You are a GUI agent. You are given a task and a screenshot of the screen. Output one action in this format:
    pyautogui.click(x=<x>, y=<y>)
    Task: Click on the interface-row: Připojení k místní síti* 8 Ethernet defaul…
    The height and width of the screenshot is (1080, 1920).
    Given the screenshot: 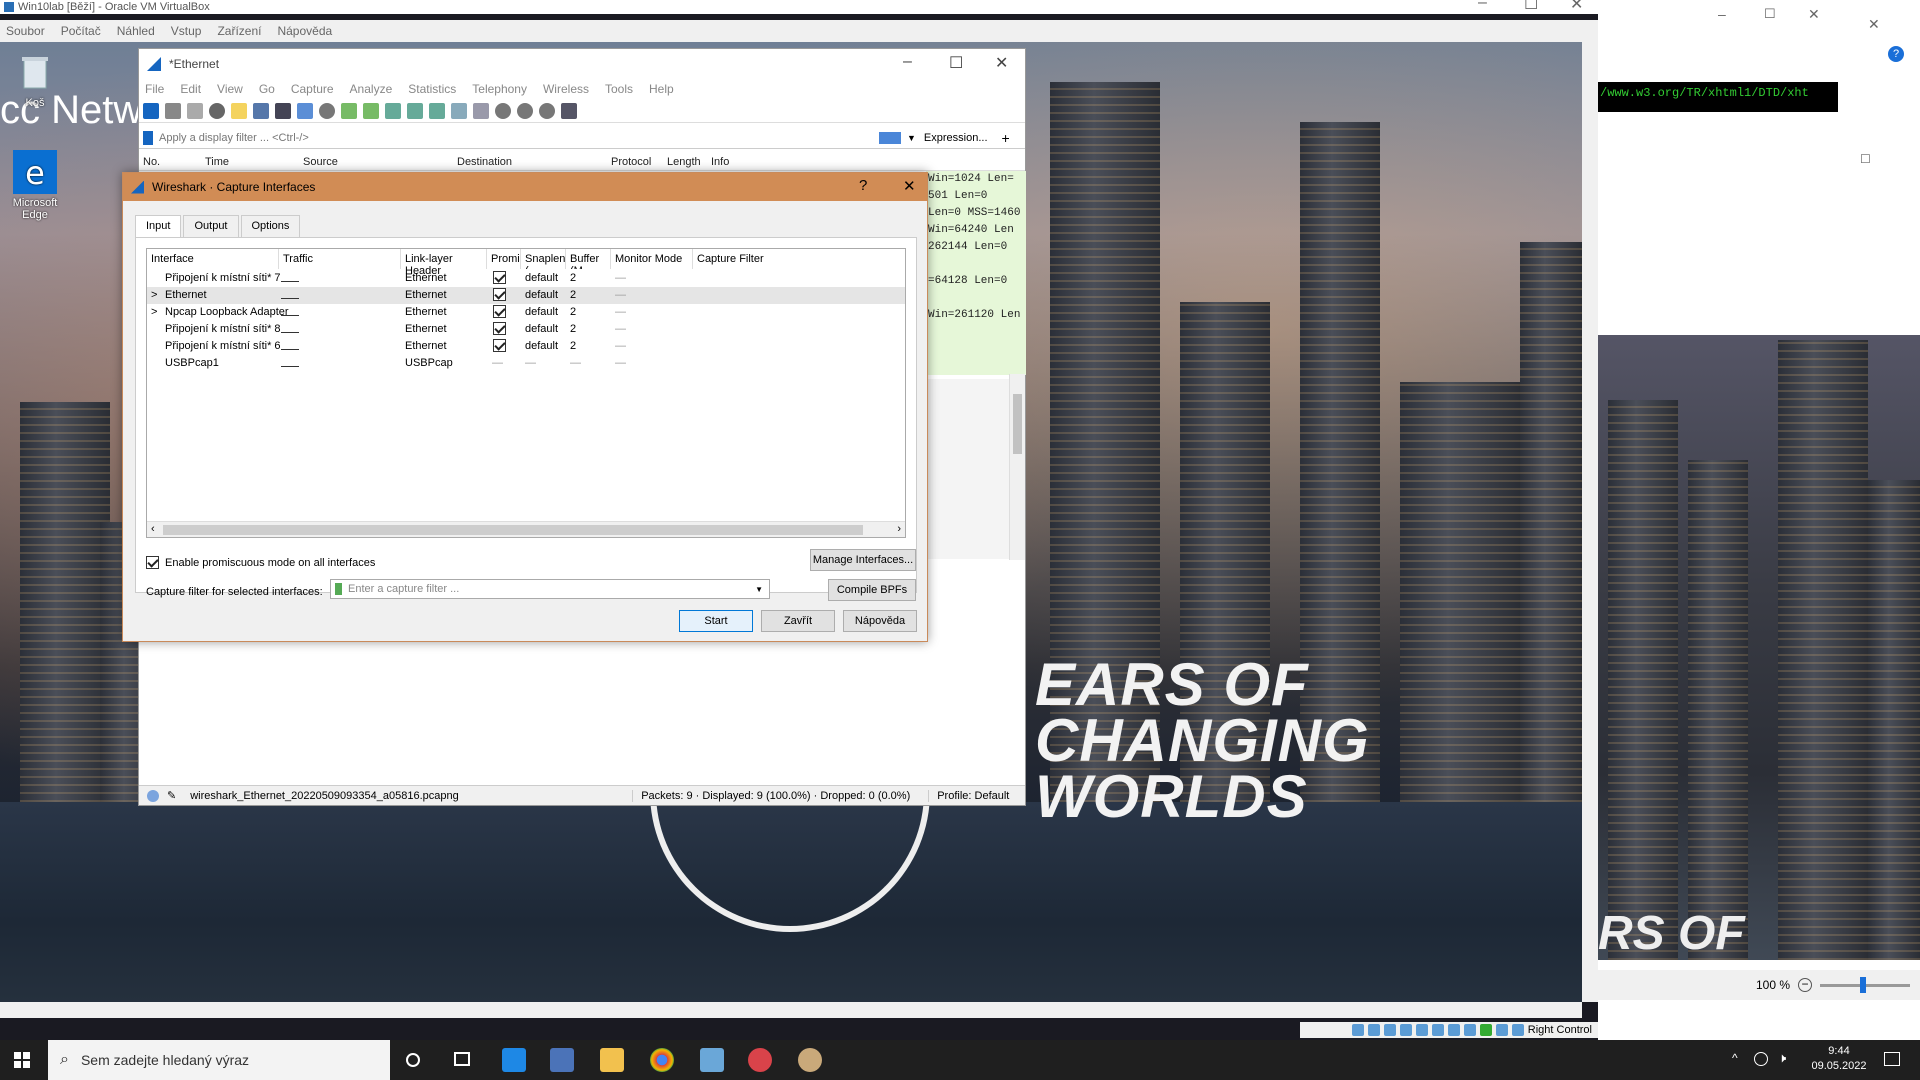 What is the action you would take?
    pyautogui.click(x=526, y=329)
    